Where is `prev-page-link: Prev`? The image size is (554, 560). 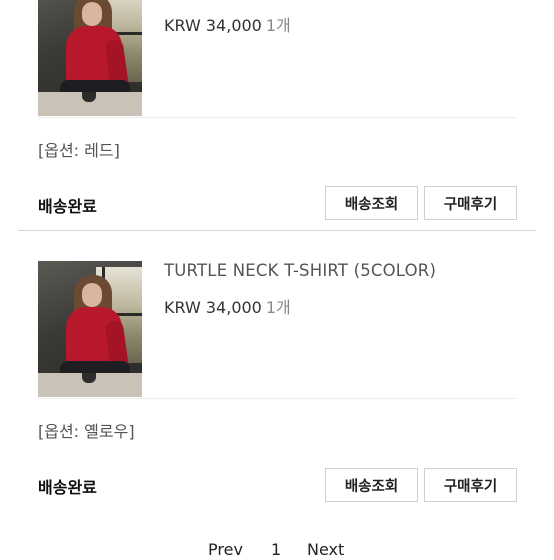
prev-page-link: Prev is located at coordinates (225, 549).